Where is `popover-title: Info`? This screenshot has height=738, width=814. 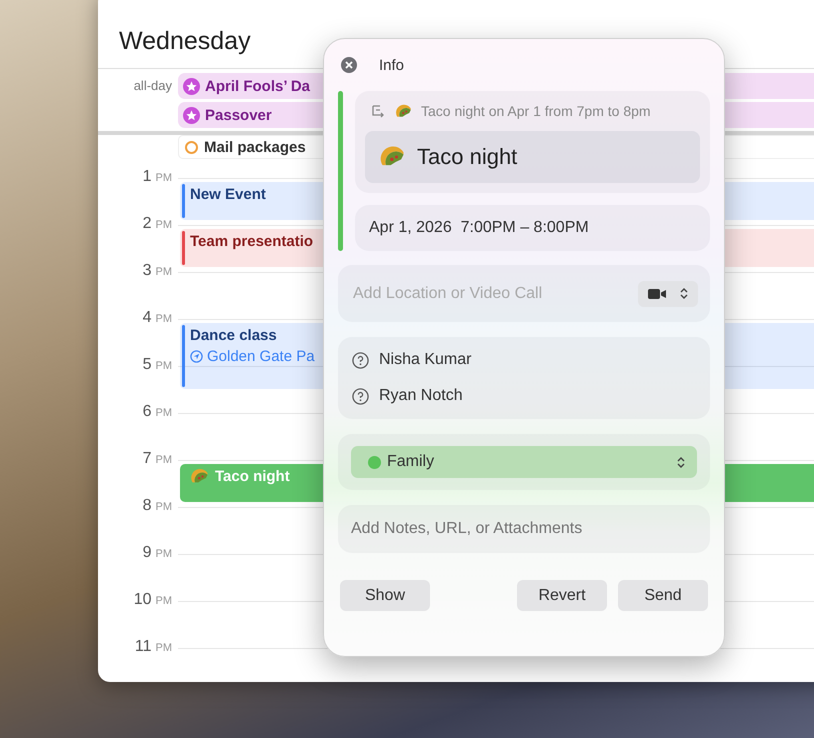 popover-title: Info is located at coordinates (391, 65).